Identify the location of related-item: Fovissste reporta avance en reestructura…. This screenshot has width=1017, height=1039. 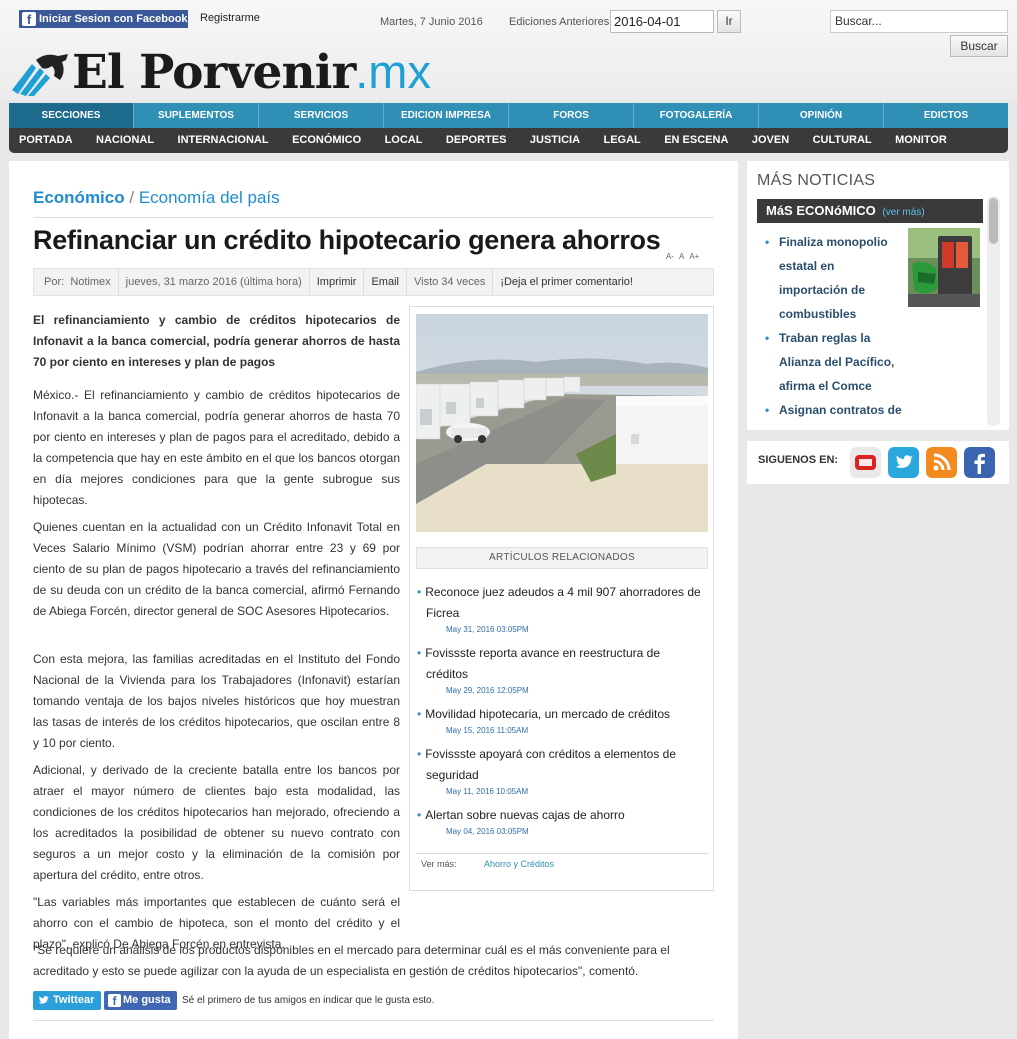
(564, 670).